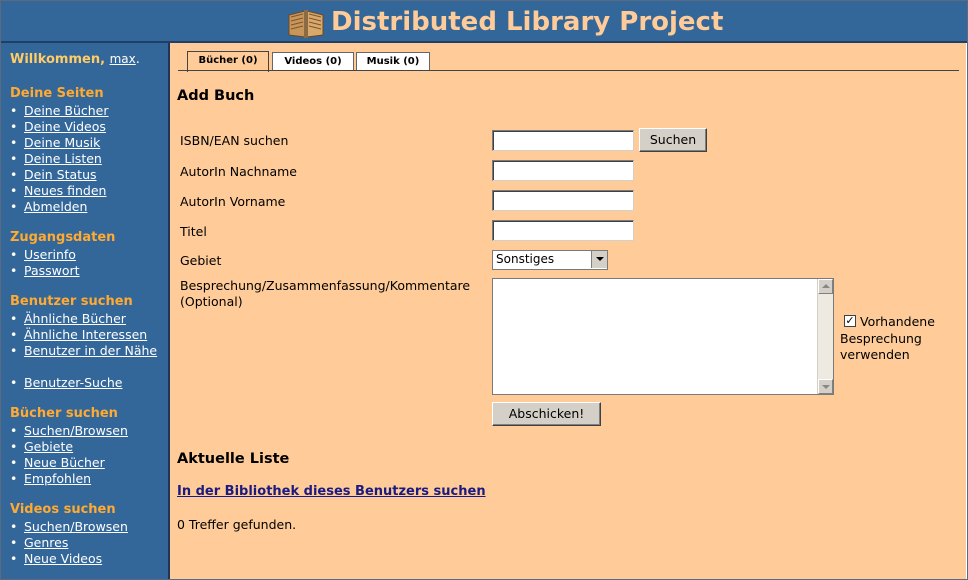 The height and width of the screenshot is (580, 968). I want to click on section-heading-benutzer-suchen: Benutzer suchen, so click(71, 301).